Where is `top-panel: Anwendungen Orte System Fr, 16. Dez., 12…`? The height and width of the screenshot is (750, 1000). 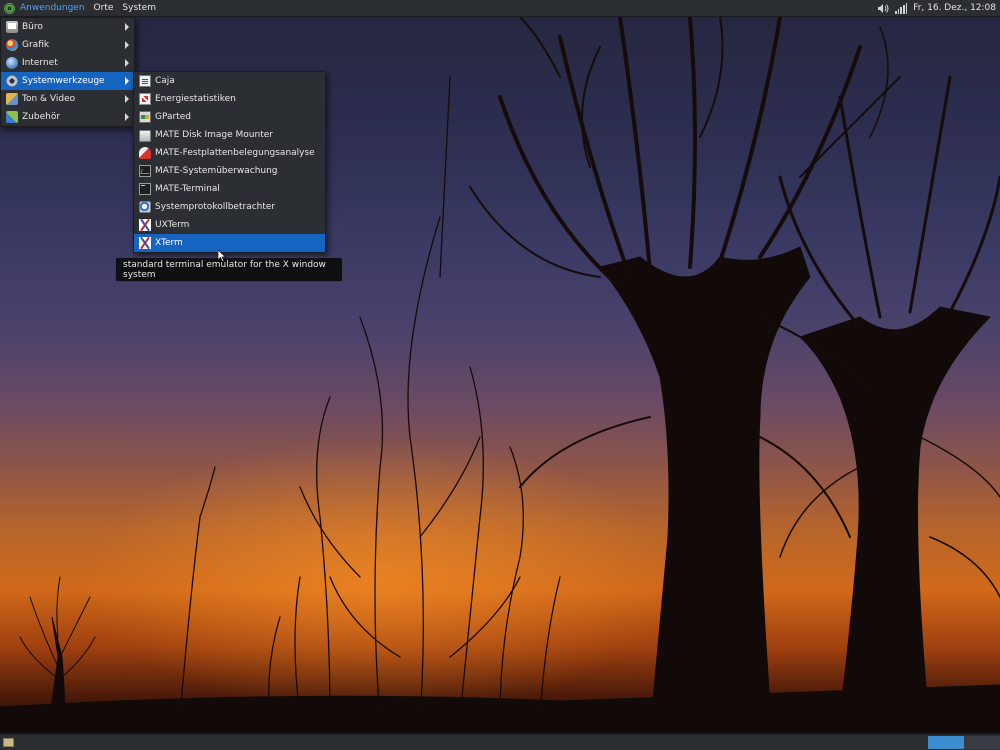 top-panel: Anwendungen Orte System Fr, 16. Dez., 12… is located at coordinates (500, 8).